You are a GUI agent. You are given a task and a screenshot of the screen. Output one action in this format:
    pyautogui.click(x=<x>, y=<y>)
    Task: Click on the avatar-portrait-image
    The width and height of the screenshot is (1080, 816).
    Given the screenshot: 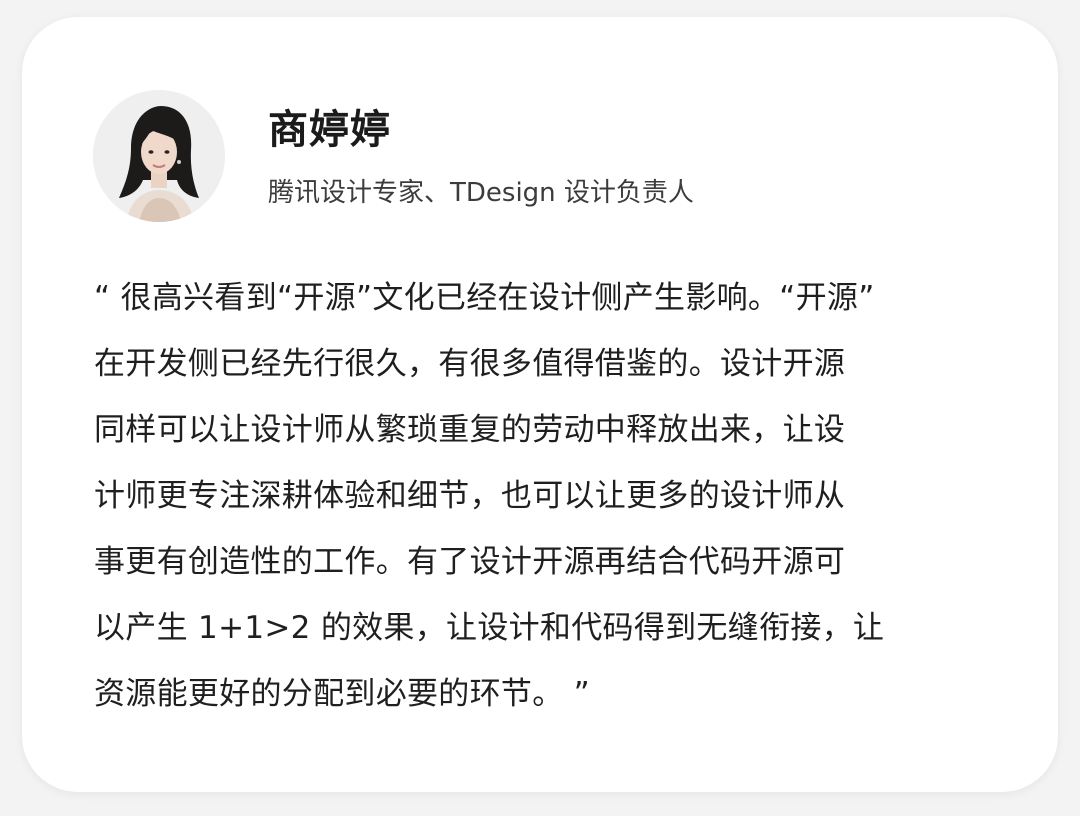 What is the action you would take?
    pyautogui.click(x=159, y=156)
    